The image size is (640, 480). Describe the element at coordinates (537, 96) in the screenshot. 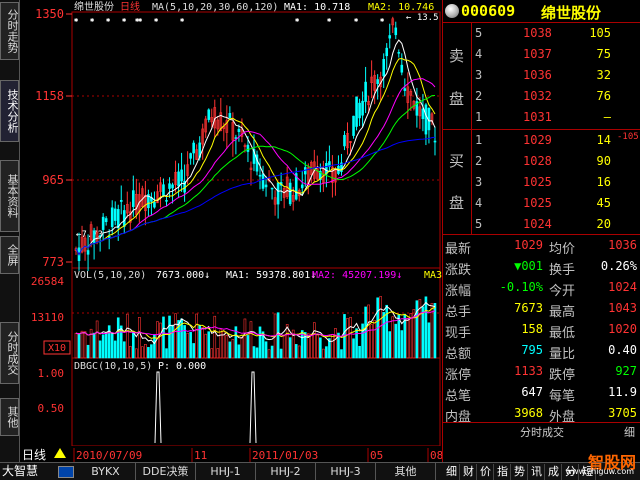

I see `ask-price: 1032` at that location.